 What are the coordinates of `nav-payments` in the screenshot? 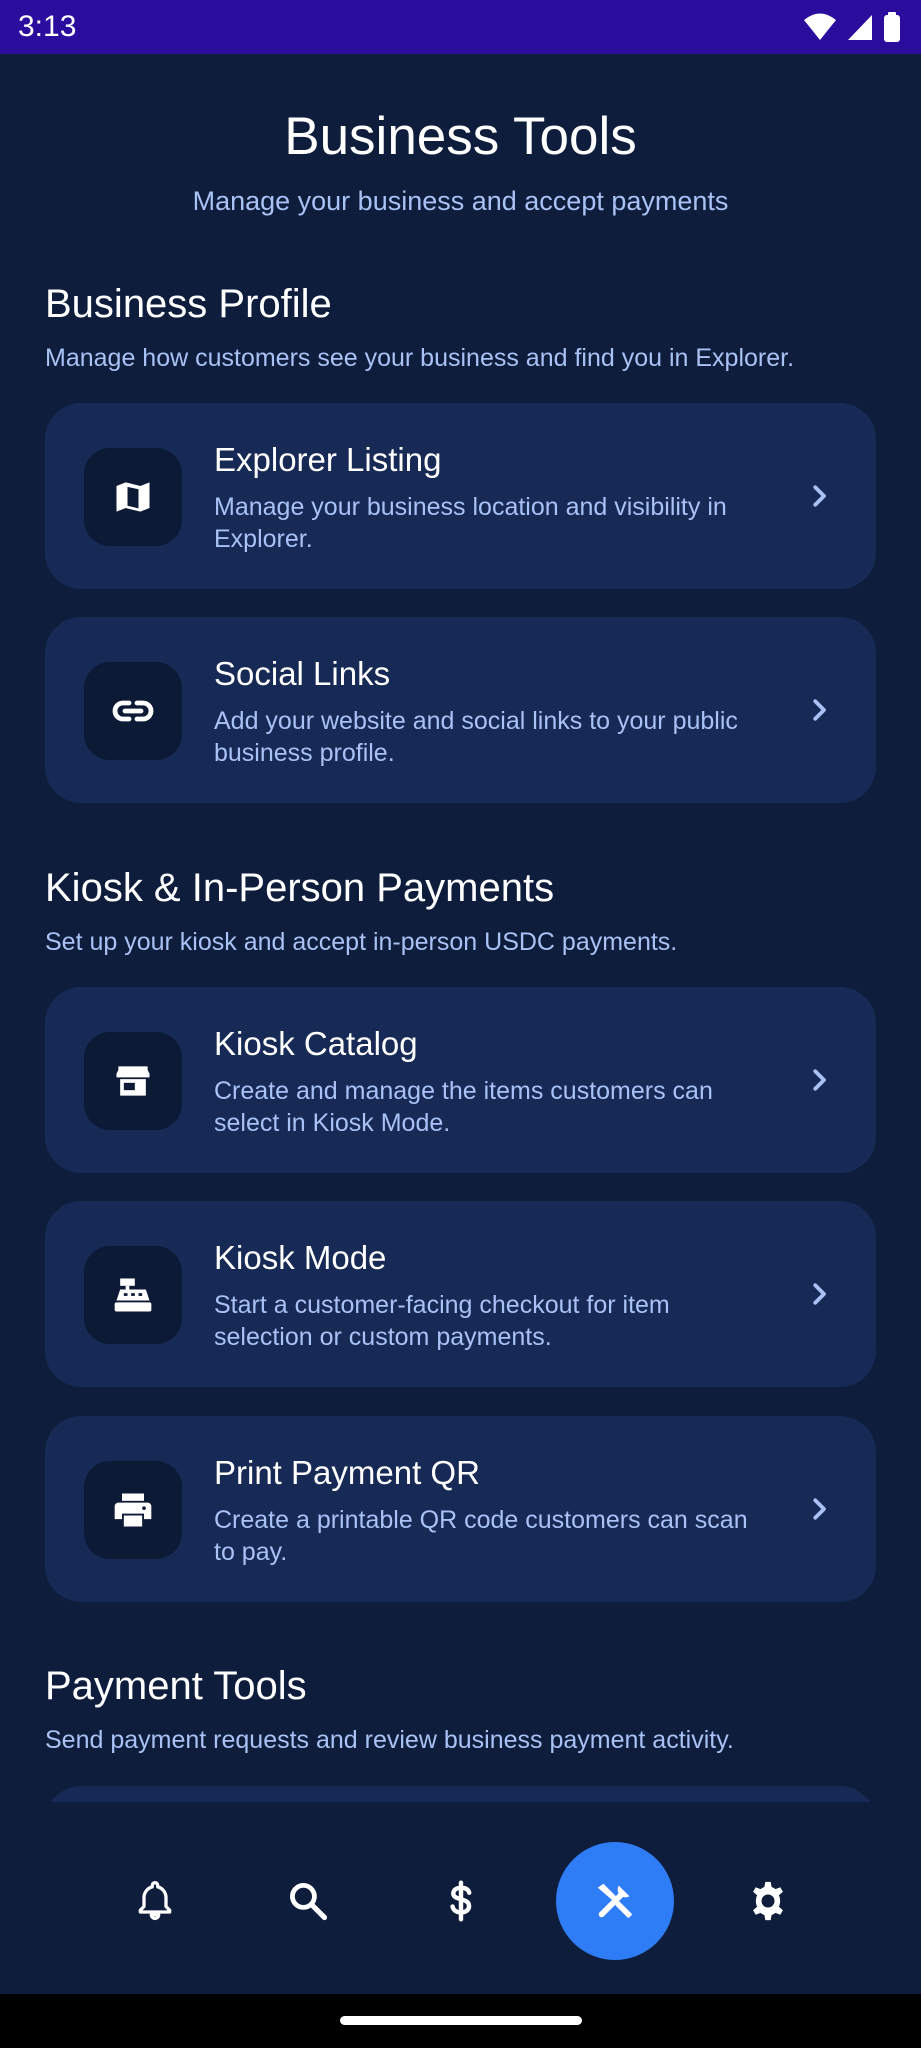 It's located at (461, 1901).